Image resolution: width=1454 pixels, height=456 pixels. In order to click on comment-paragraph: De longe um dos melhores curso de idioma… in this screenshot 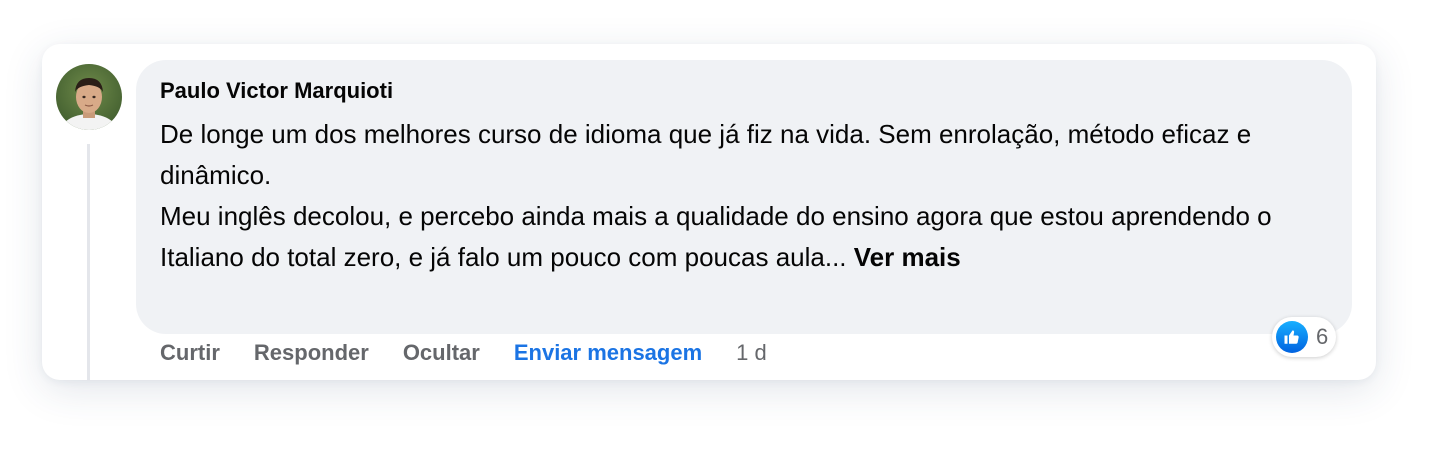, I will do `click(706, 154)`.